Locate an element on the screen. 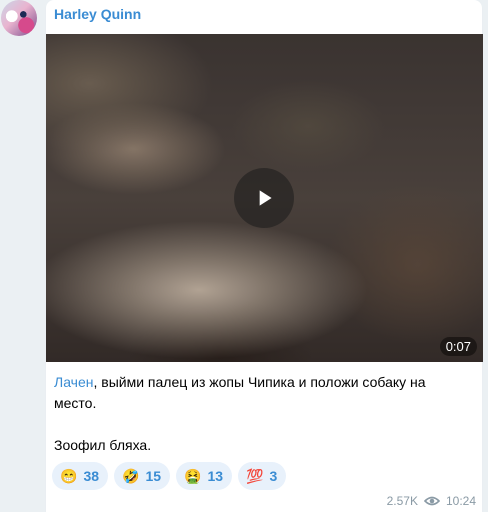 The height and width of the screenshot is (512, 488). reaction-count: 3 is located at coordinates (273, 476).